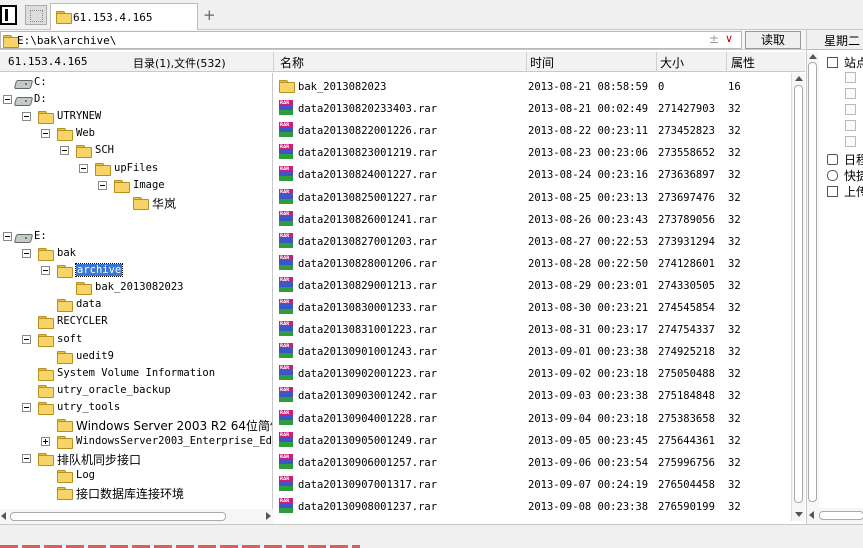 The height and width of the screenshot is (548, 863). I want to click on tree-item: 华岚, so click(136, 203).